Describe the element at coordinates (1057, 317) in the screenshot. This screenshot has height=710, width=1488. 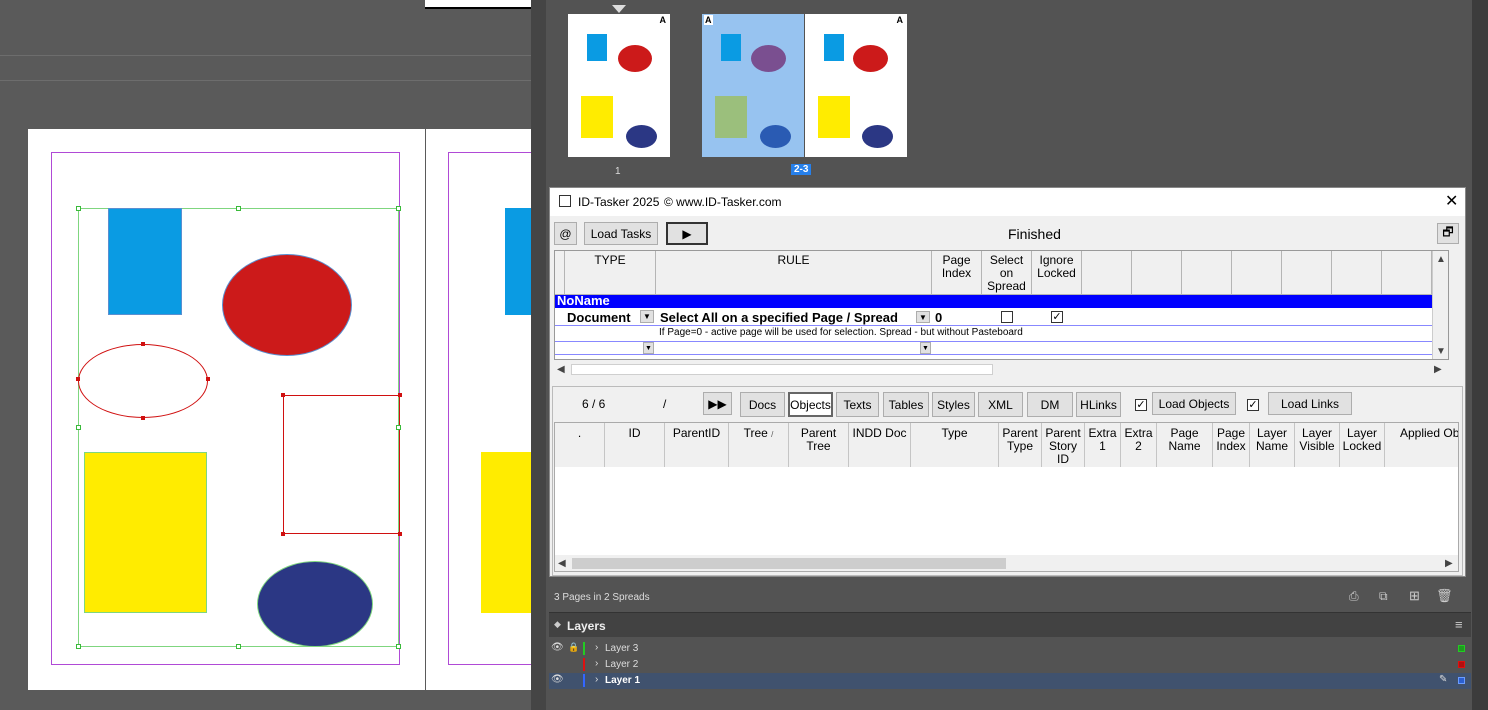
I see `ignore-locked-checkbox: ✓` at that location.